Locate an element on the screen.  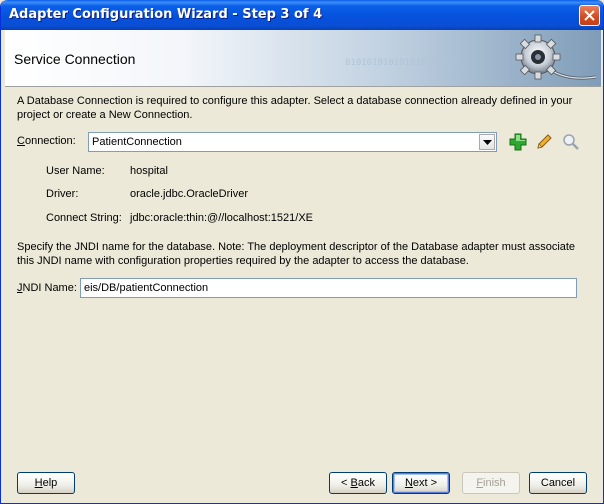
connect-string-value: jdbc:oracle:thin:@//localhost:1521/XE is located at coordinates (221, 218).